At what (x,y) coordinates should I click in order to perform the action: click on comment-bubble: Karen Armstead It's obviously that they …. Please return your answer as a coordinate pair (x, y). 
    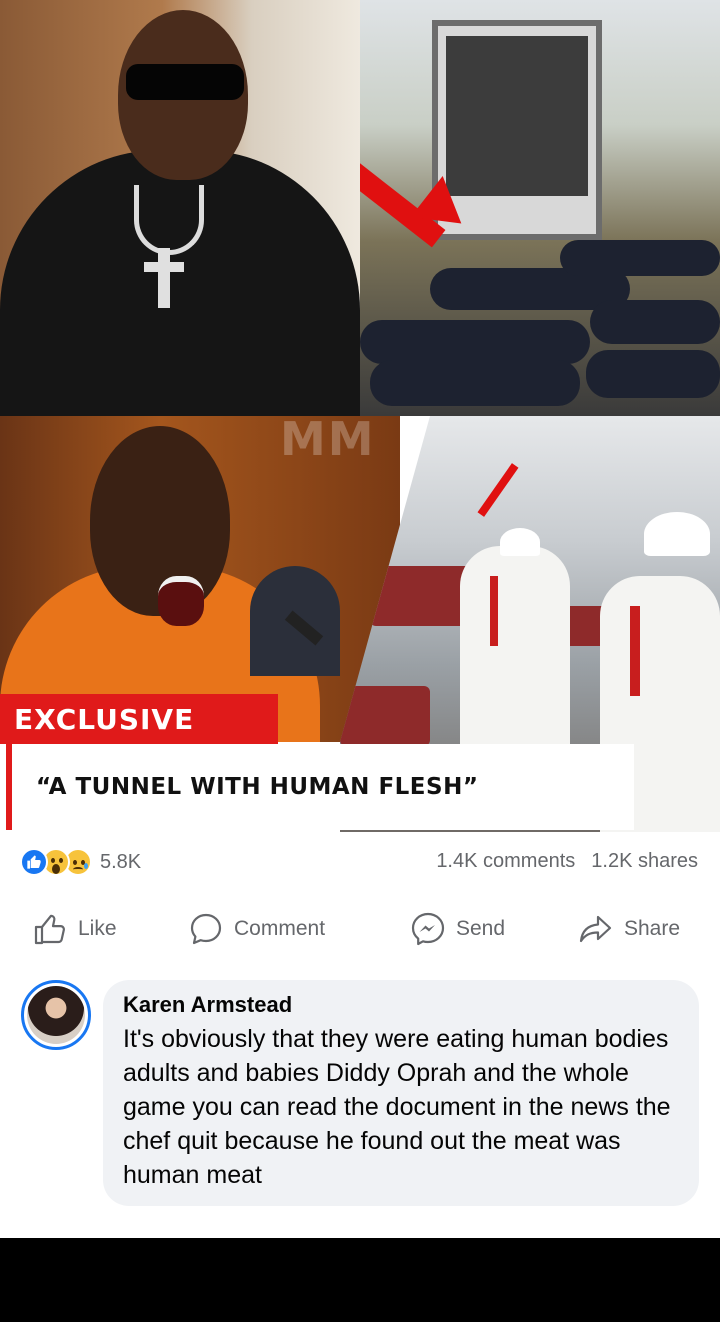
    Looking at the image, I should click on (401, 1093).